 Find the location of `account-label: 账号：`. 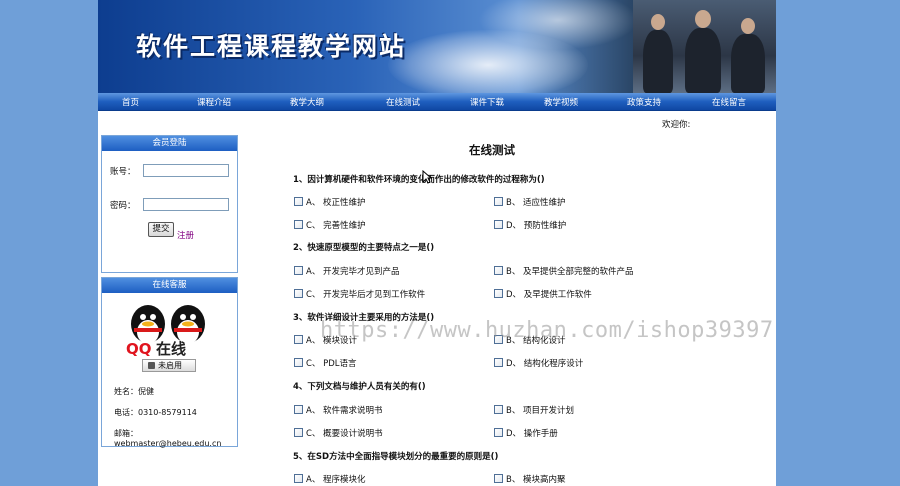

account-label: 账号： is located at coordinates (123, 172).